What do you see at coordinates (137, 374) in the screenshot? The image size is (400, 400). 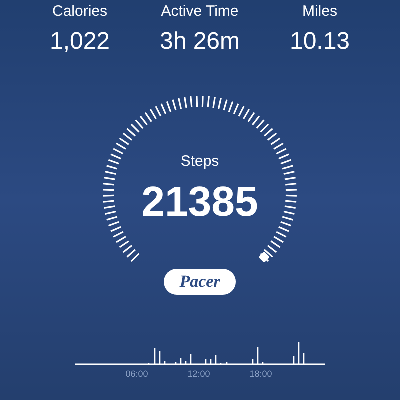 I see `time-label: 06:00` at bounding box center [137, 374].